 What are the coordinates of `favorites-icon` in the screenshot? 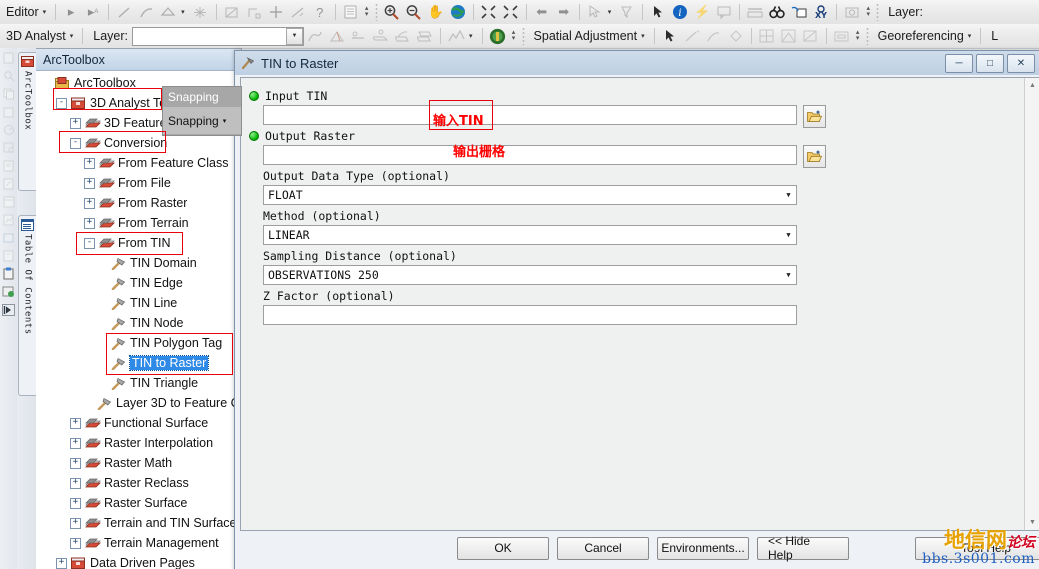 It's located at (8, 237).